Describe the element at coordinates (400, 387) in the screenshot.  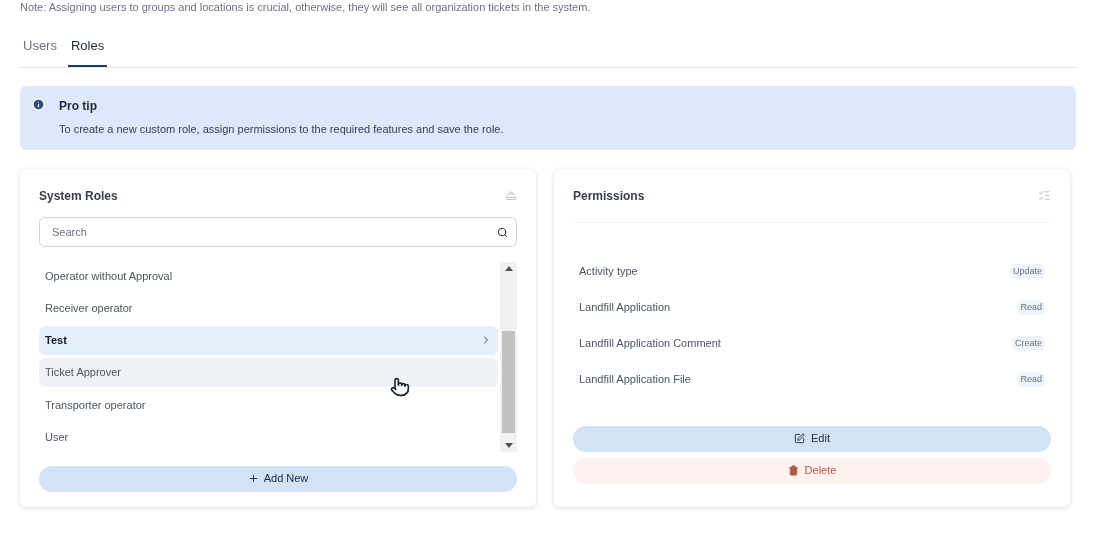
I see `hand-cursor-icon` at that location.